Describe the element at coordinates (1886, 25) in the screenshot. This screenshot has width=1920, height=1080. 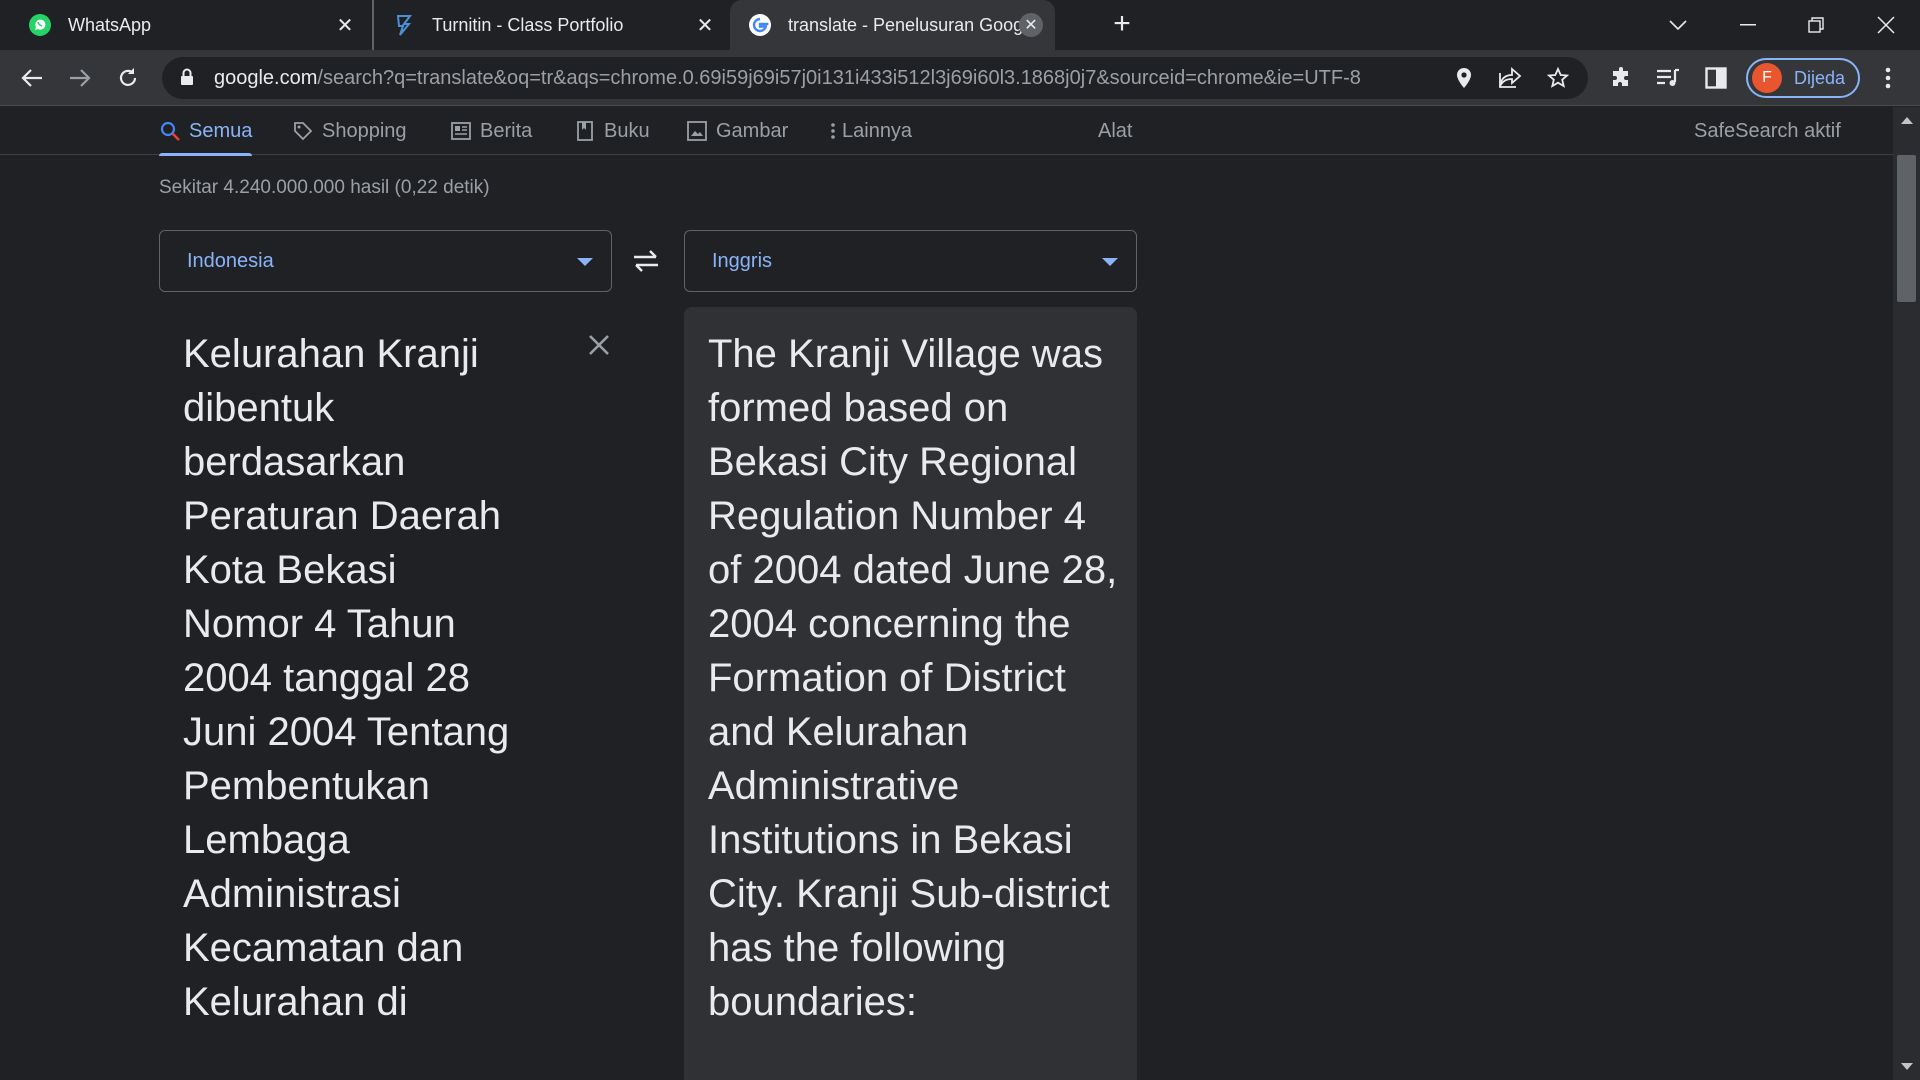
I see `close-window-icon` at that location.